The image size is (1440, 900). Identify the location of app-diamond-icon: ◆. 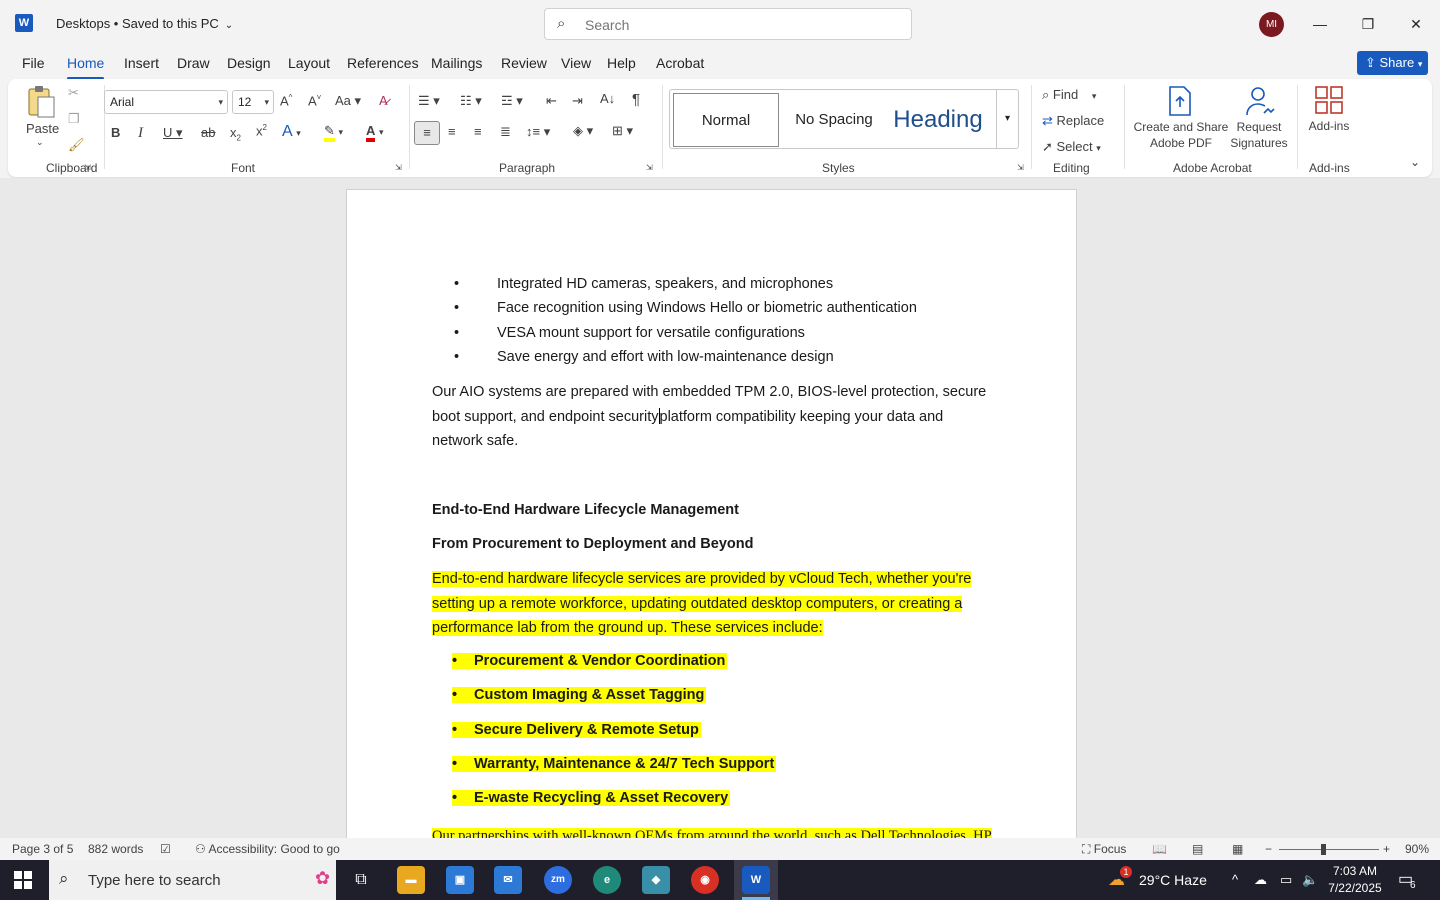
(656, 880).